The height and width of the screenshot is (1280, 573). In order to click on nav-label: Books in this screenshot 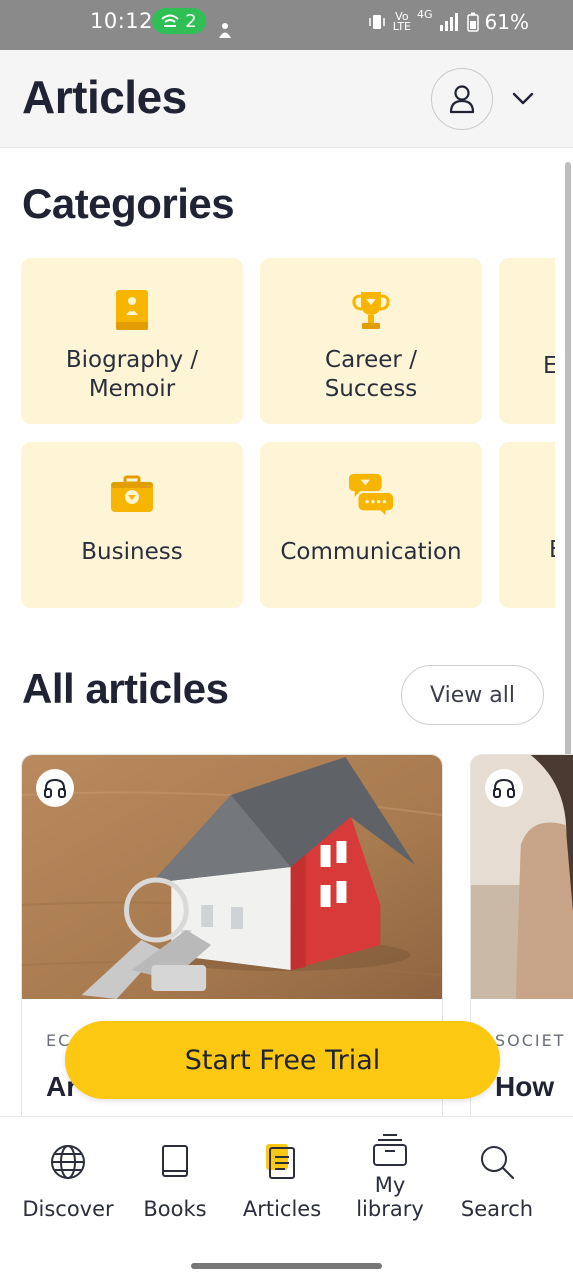, I will do `click(175, 1209)`.